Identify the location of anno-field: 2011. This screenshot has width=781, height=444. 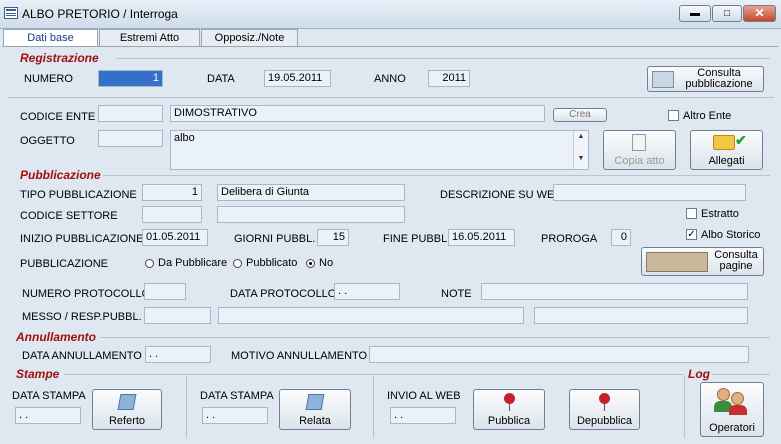
(449, 78).